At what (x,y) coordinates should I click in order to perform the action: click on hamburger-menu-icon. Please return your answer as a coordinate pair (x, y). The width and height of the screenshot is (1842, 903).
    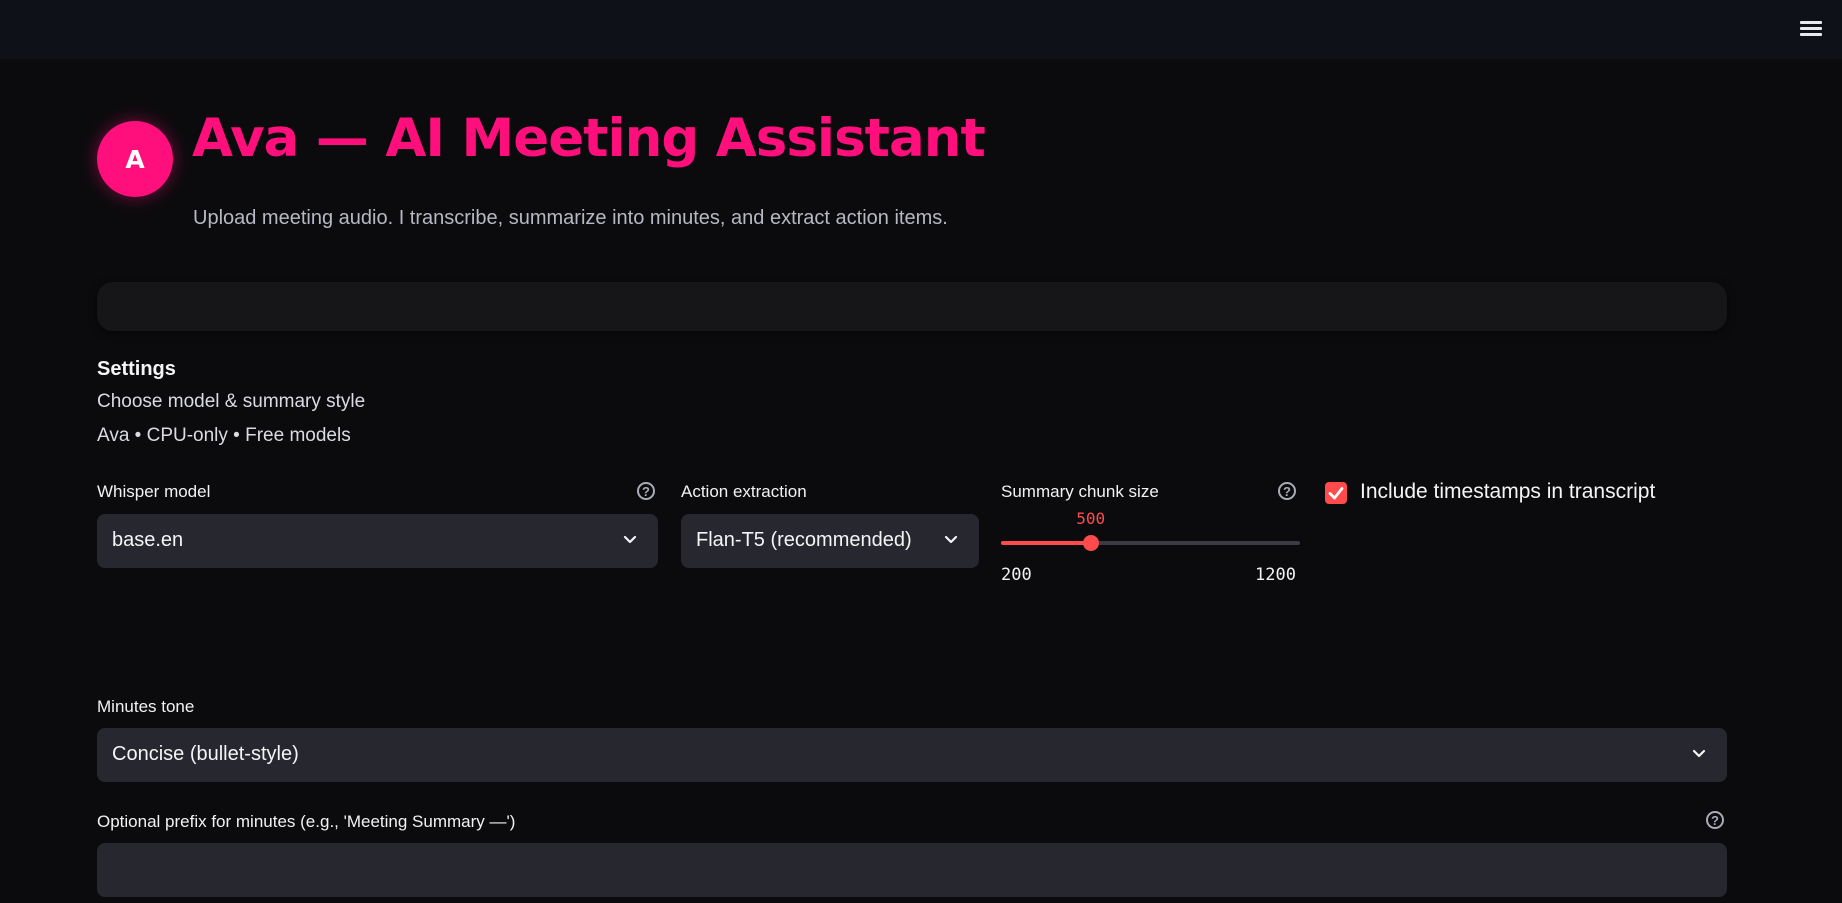
    Looking at the image, I should click on (1811, 30).